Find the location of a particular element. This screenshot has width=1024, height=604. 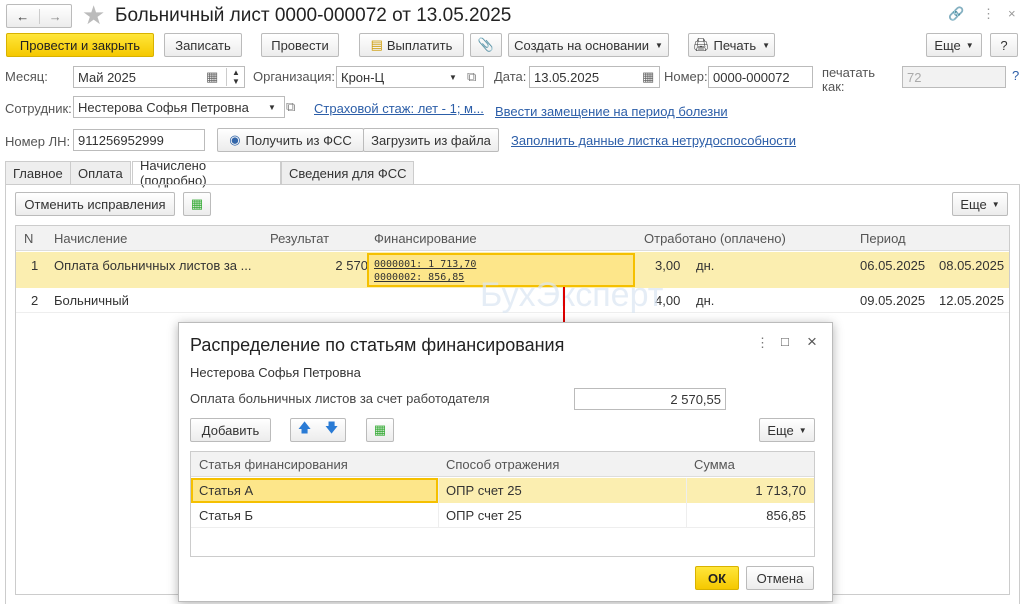

ln-label: Номер ЛН: is located at coordinates (38, 141).